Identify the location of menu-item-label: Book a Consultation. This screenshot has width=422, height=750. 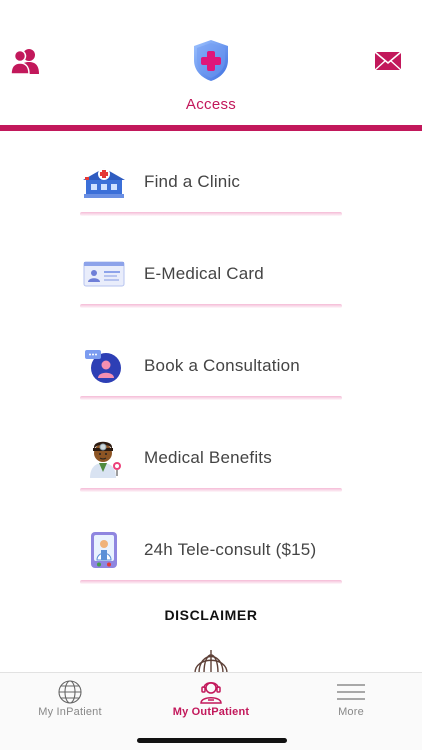
(222, 365).